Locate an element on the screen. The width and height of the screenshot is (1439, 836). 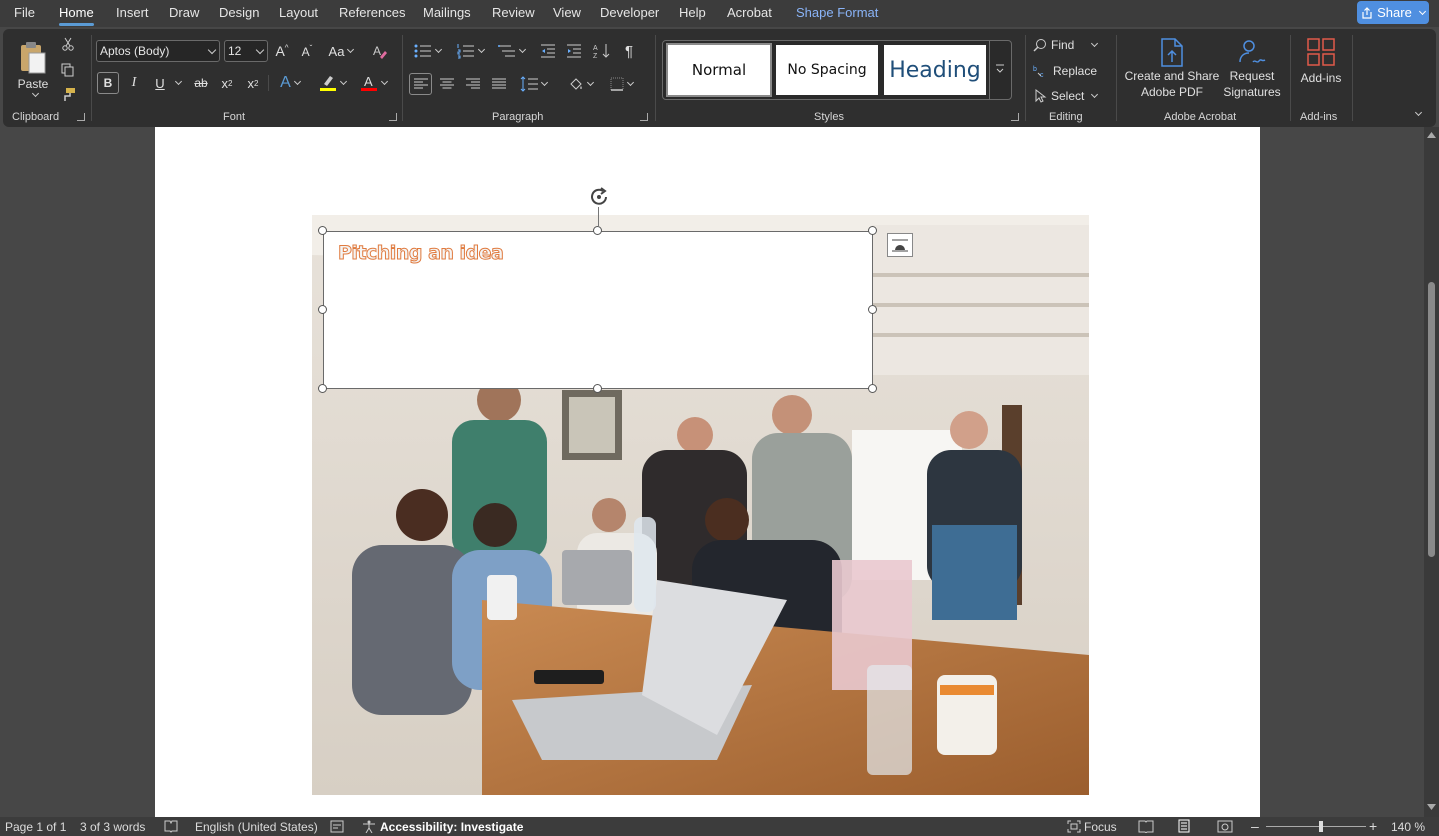
request-signatures-button: Request Signatures is located at coordinates (1252, 69).